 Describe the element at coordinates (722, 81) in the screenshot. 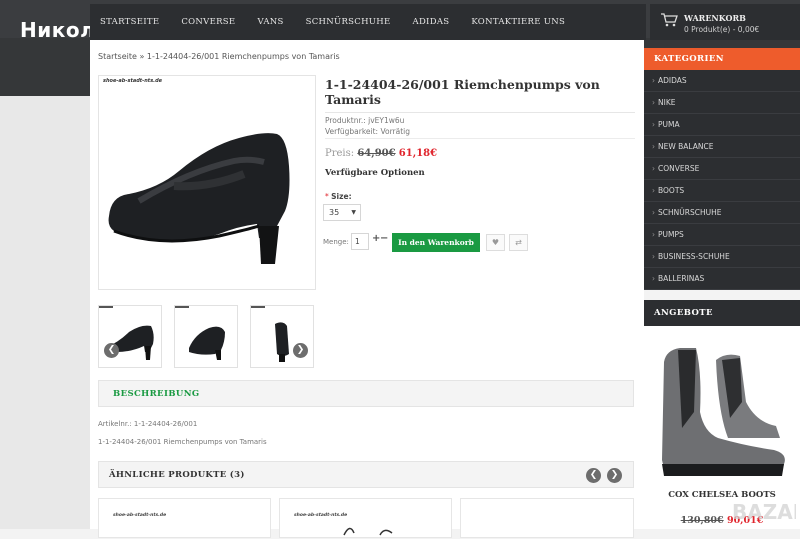

I see `category-adidas: › ADIDAS` at that location.